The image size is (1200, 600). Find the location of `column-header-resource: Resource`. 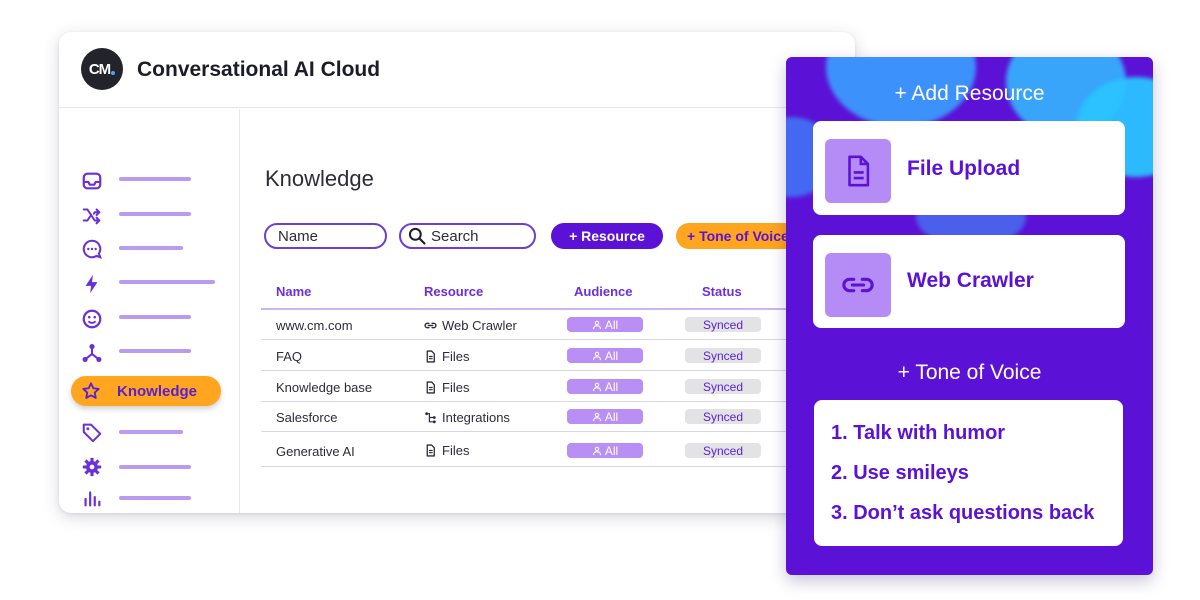

column-header-resource: Resource is located at coordinates (453, 291).